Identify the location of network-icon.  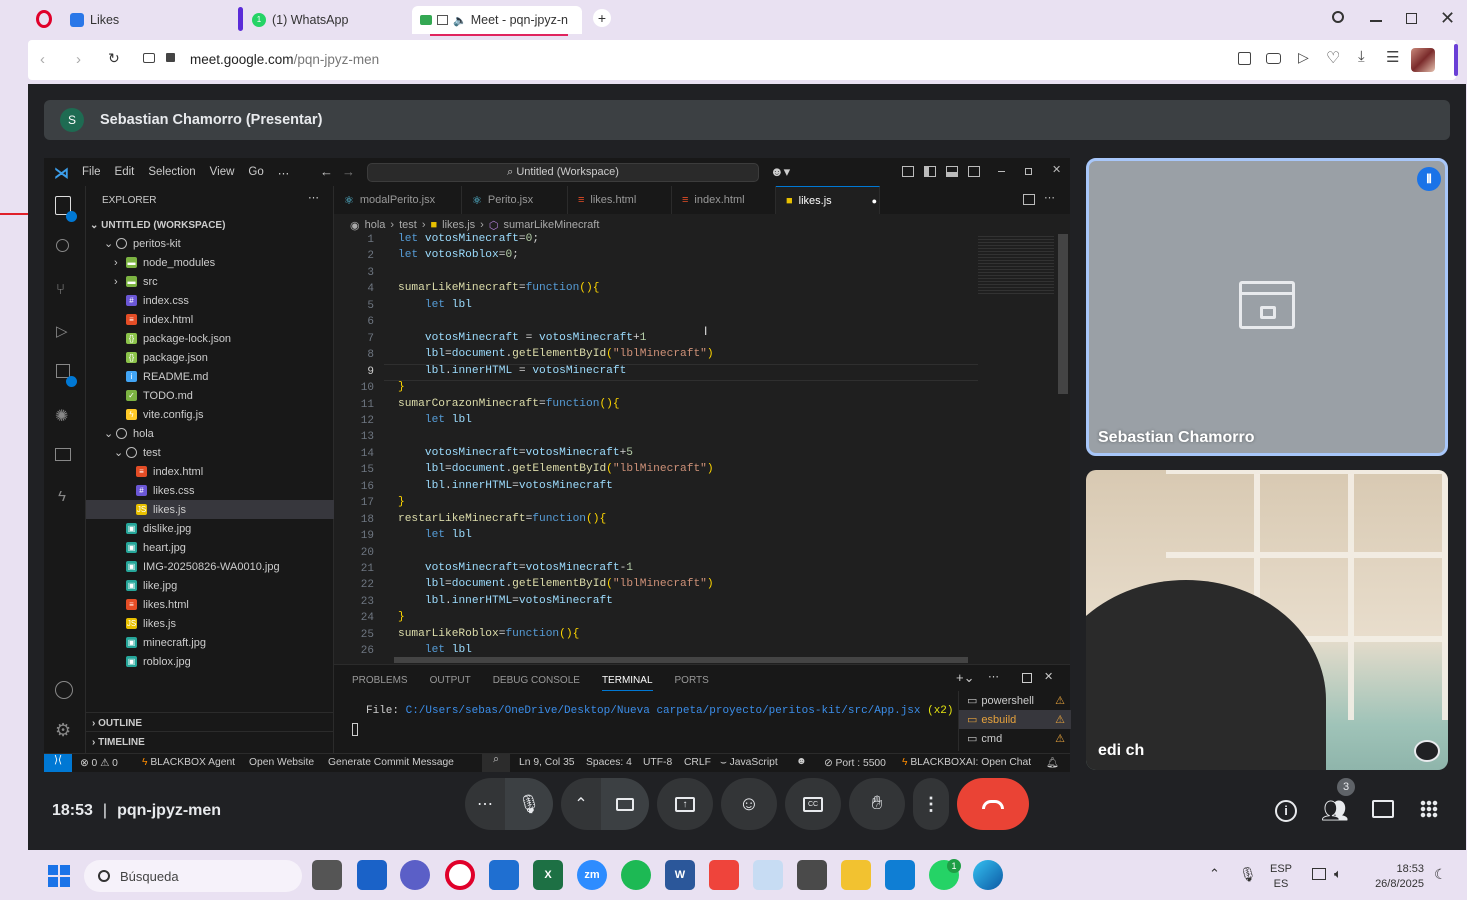
(1319, 874).